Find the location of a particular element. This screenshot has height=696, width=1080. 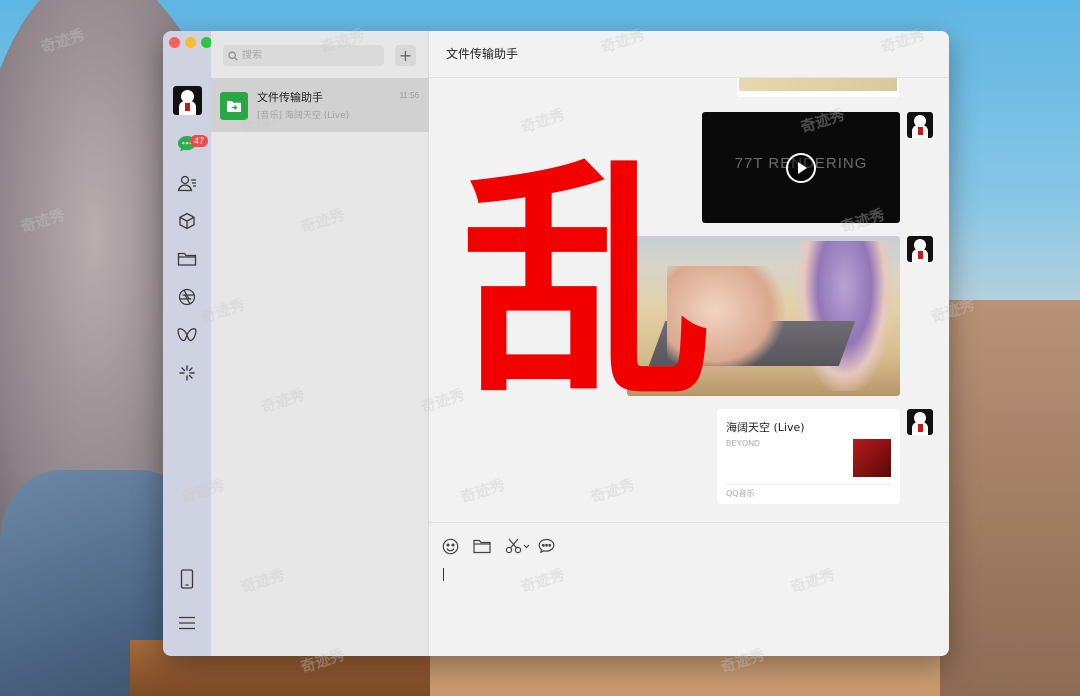

wallpaper-right is located at coordinates (1010, 498).